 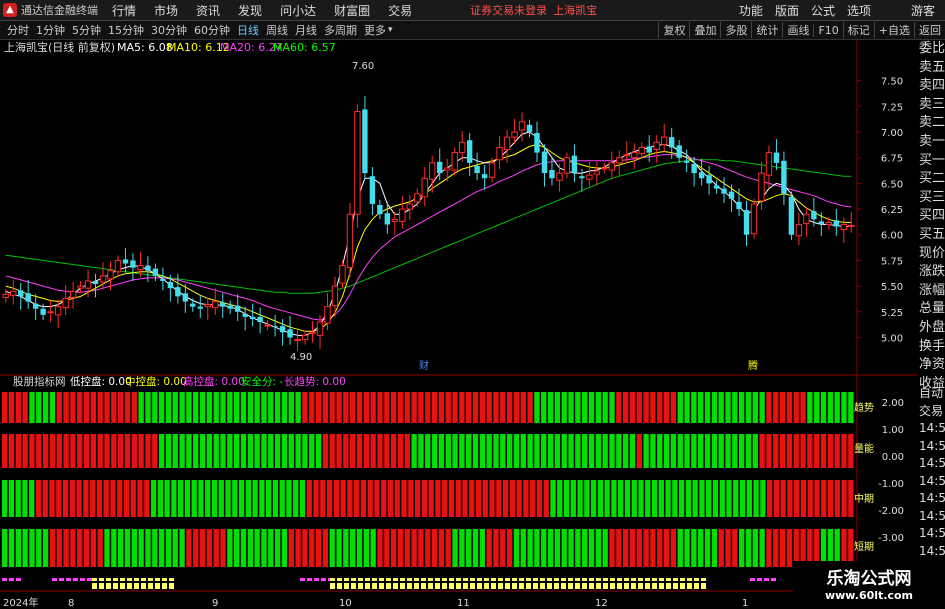 What do you see at coordinates (858, 30) in the screenshot?
I see `button-mark: 标记` at bounding box center [858, 30].